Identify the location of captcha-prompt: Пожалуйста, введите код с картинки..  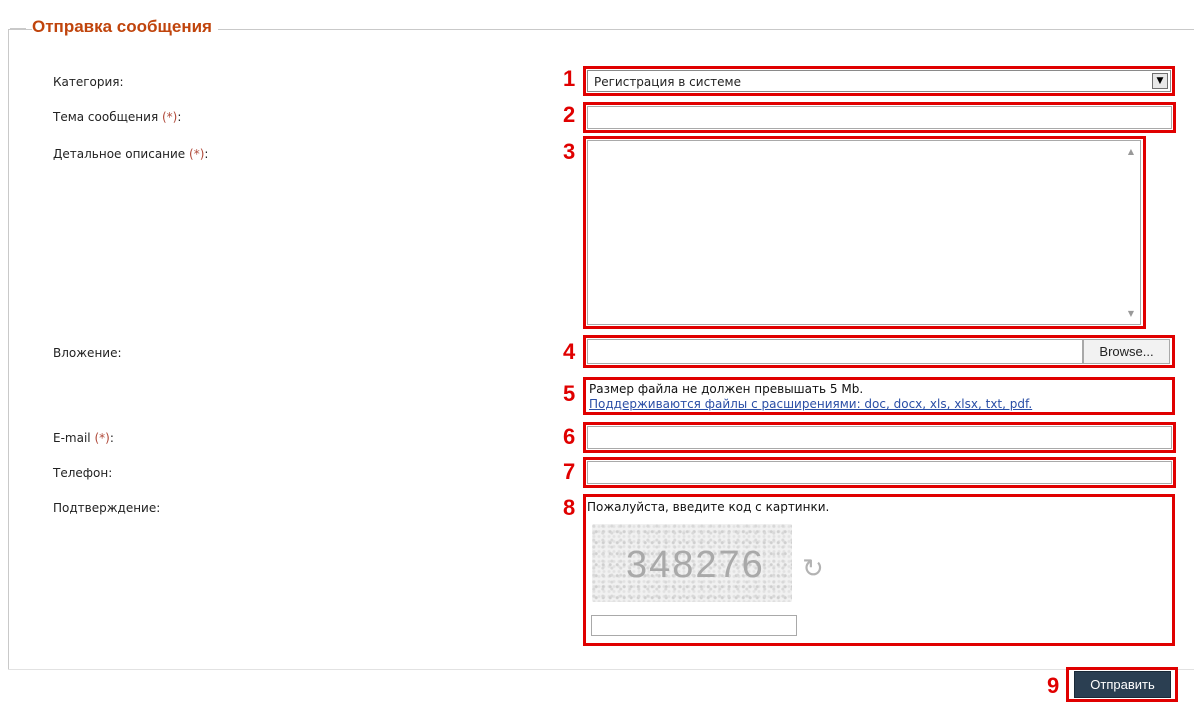
(708, 507).